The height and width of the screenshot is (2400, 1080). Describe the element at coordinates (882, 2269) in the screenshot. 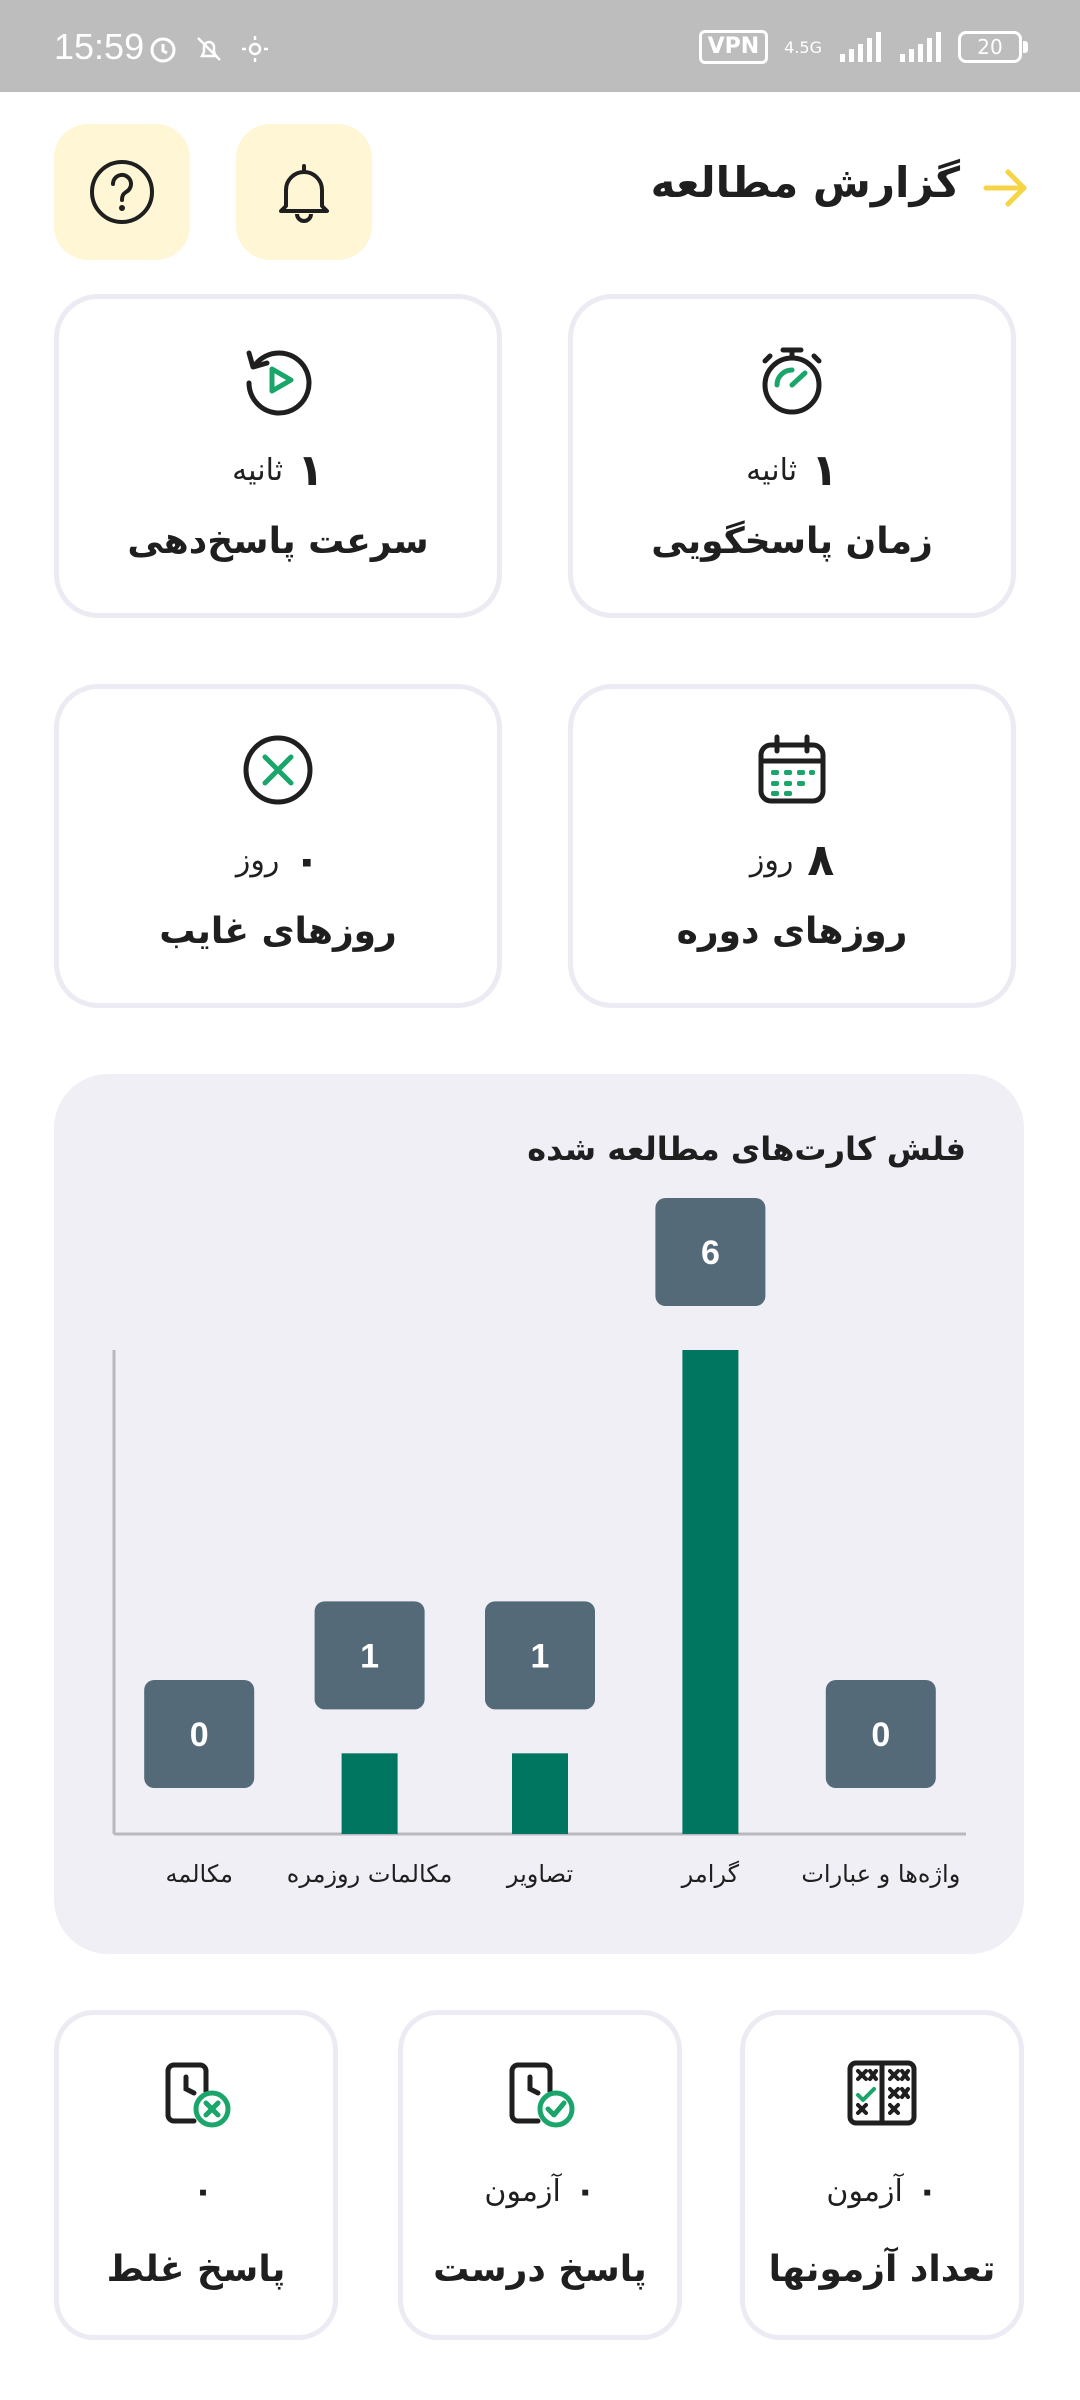

I see `quiz-total-label: تعداد آزمونها` at that location.